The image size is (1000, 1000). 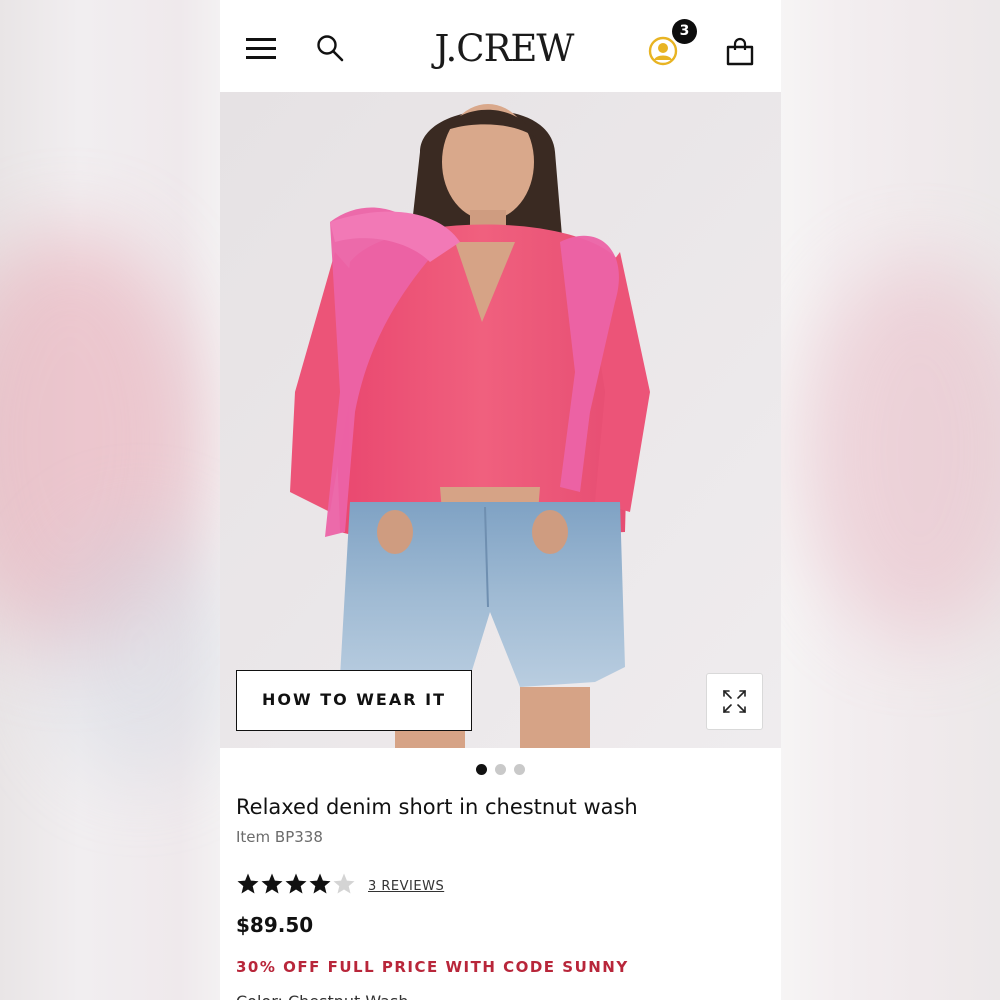 What do you see at coordinates (354, 700) in the screenshot?
I see `how-to-wear-button: HOW TO WEAR IT` at bounding box center [354, 700].